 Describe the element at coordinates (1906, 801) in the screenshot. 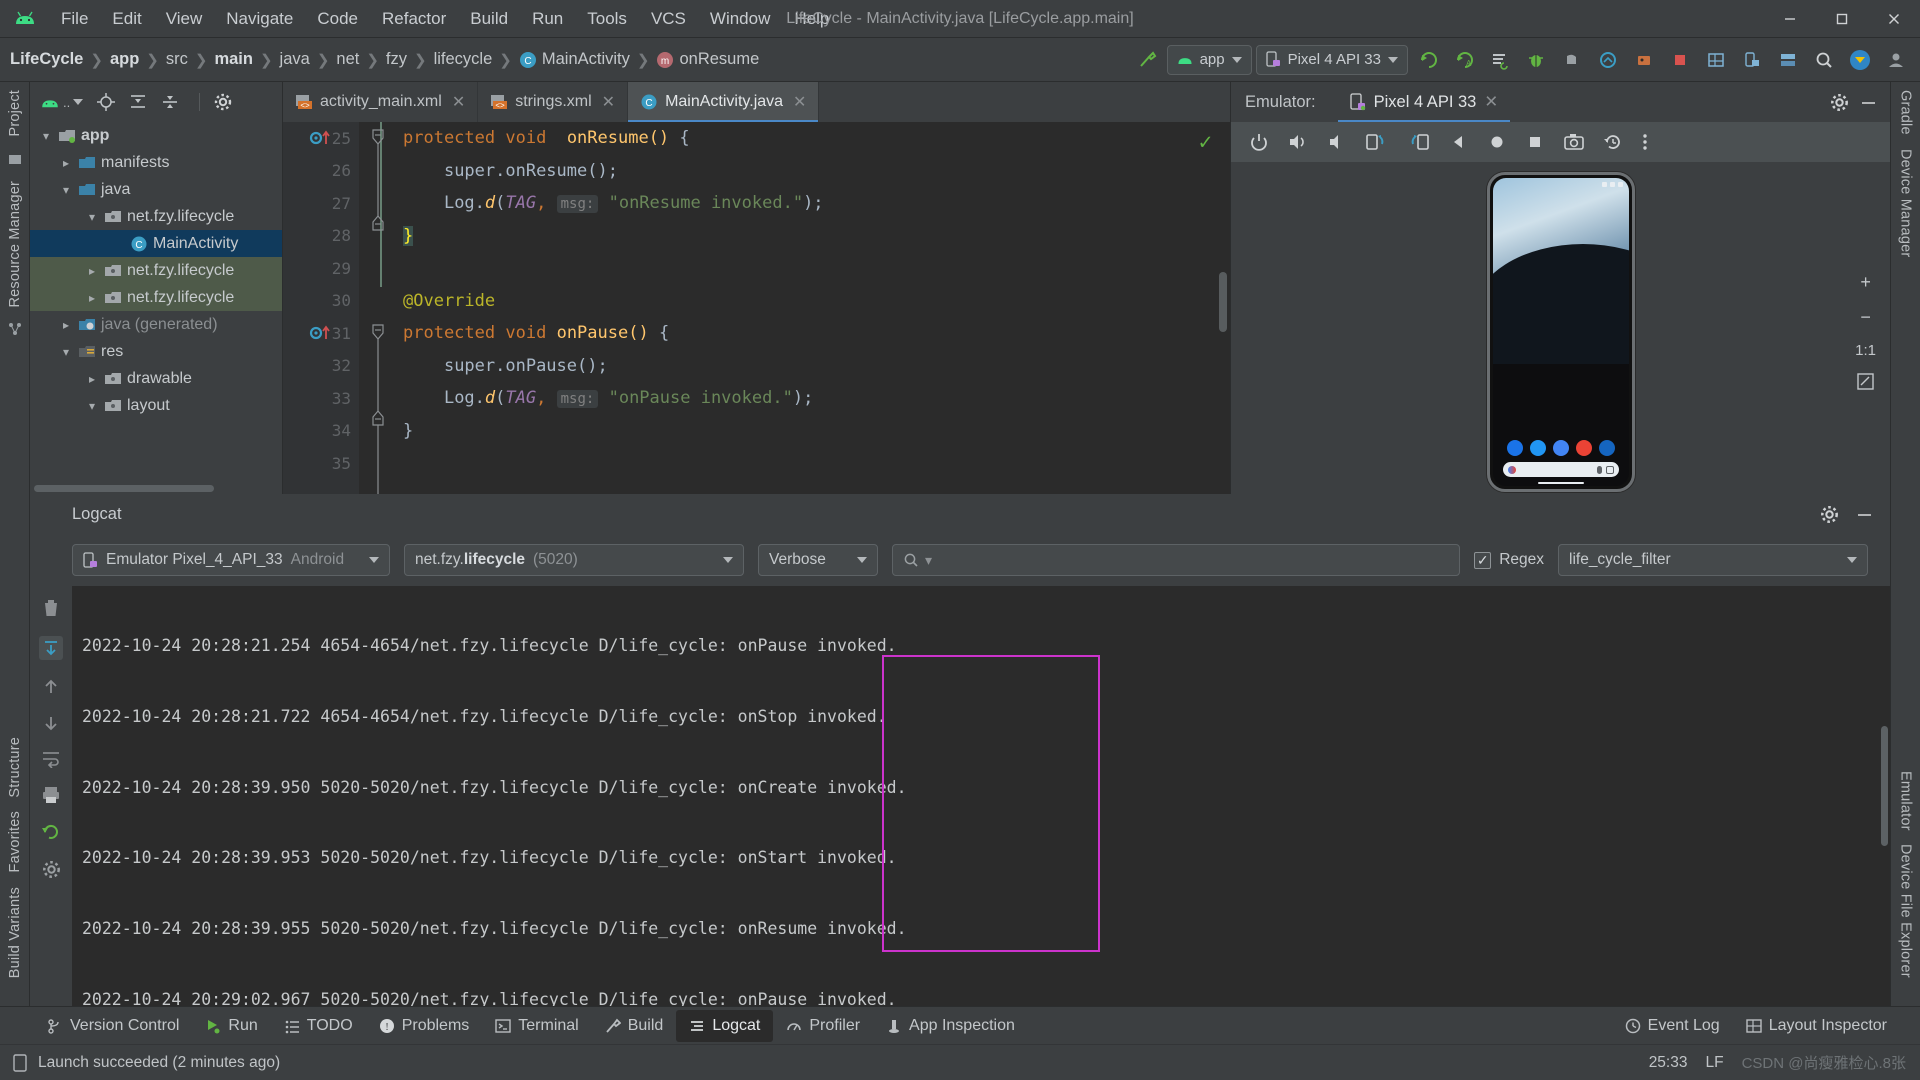

I see `sidebar-item-emulator: Emulator` at that location.